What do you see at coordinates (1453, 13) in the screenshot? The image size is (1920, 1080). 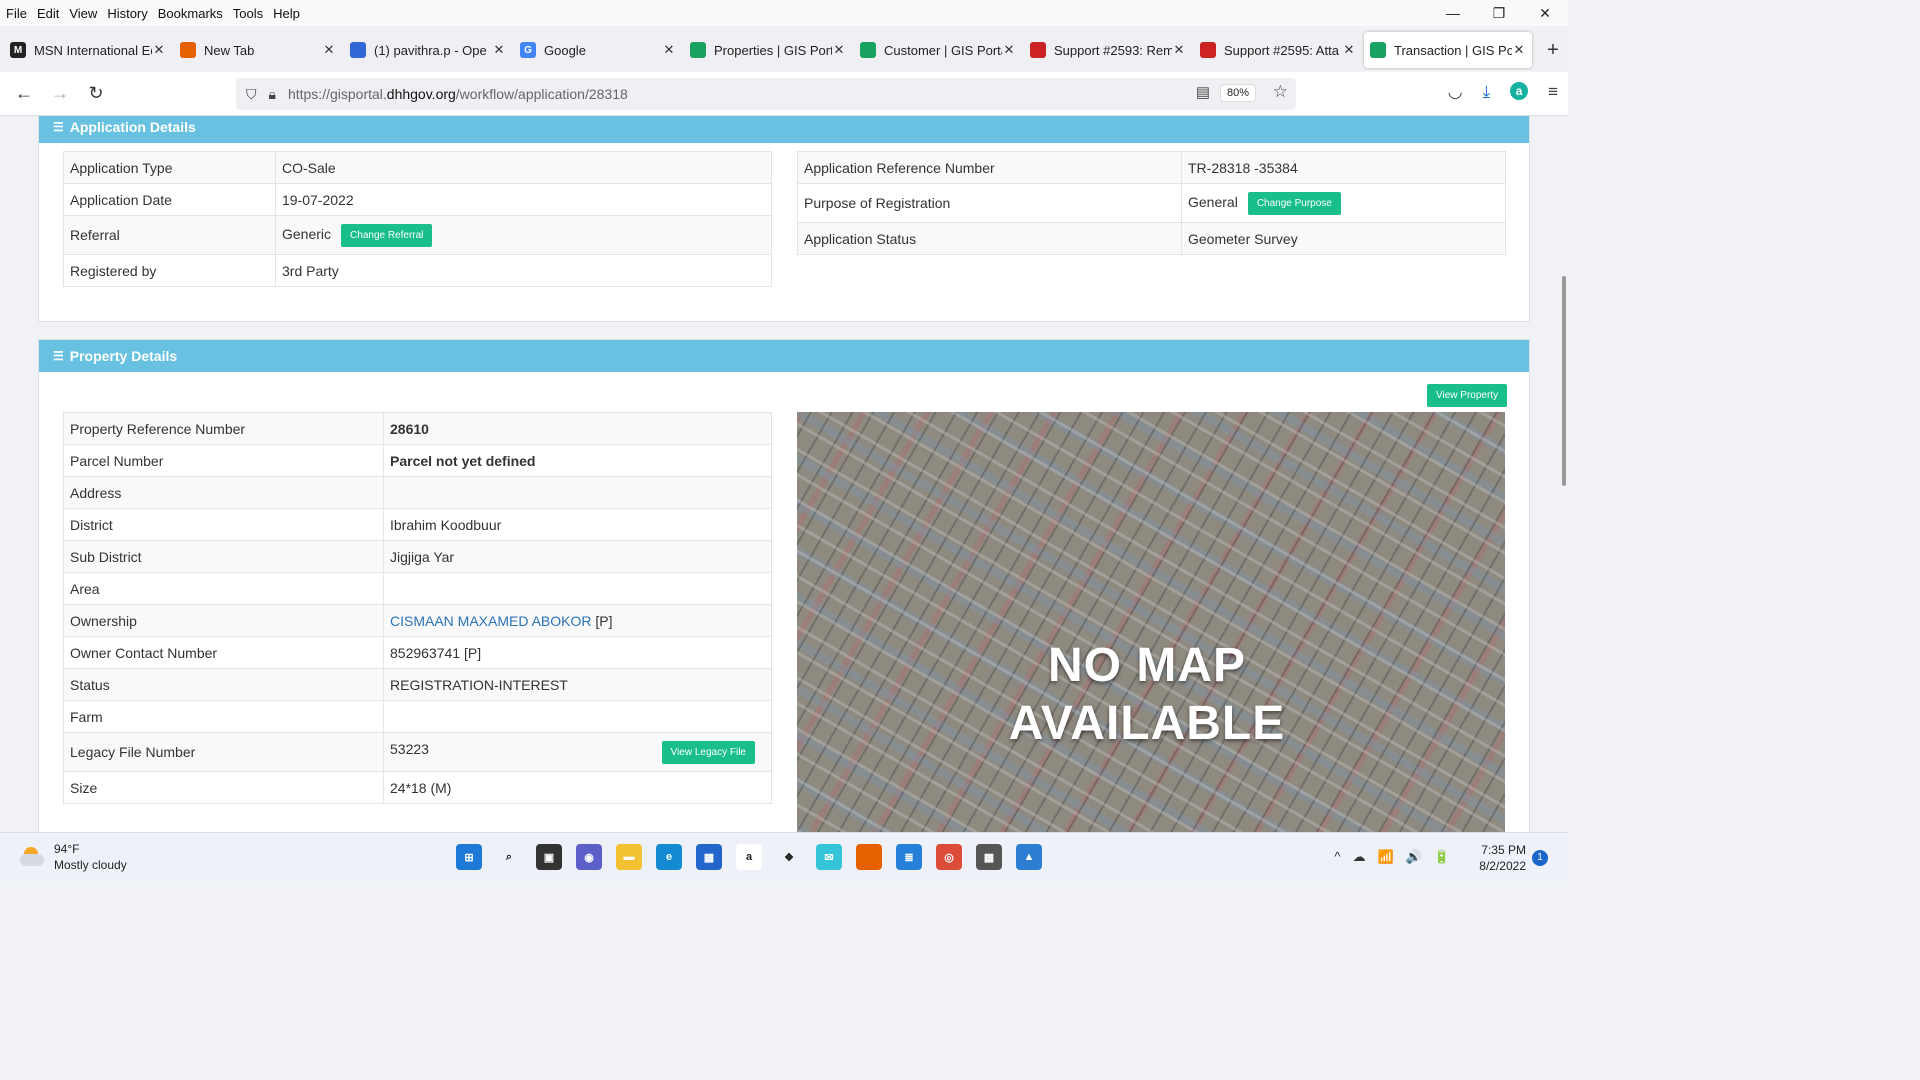 I see `minimize-button: —` at bounding box center [1453, 13].